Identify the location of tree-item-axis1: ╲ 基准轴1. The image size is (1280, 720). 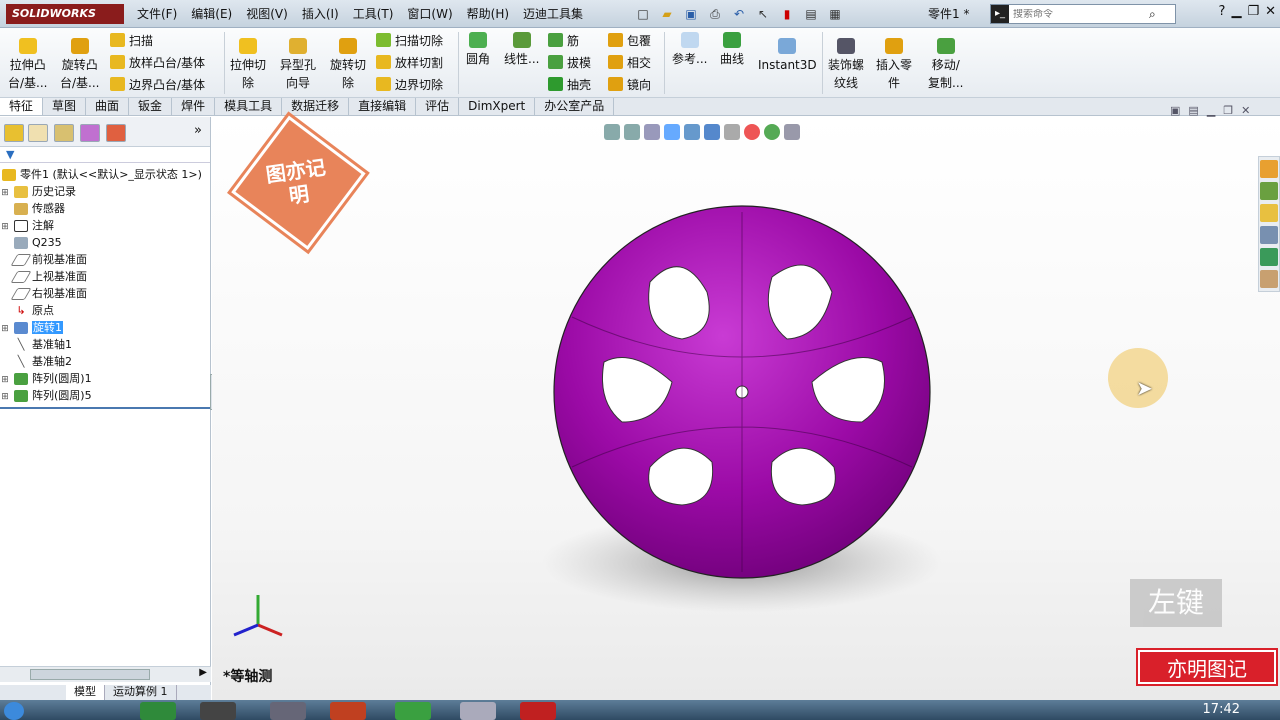
(36, 344).